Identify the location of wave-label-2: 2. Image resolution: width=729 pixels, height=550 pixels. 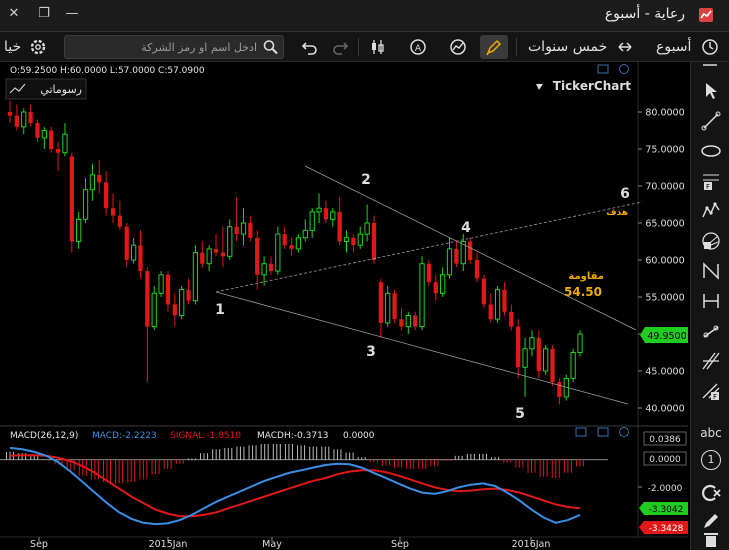
(366, 180).